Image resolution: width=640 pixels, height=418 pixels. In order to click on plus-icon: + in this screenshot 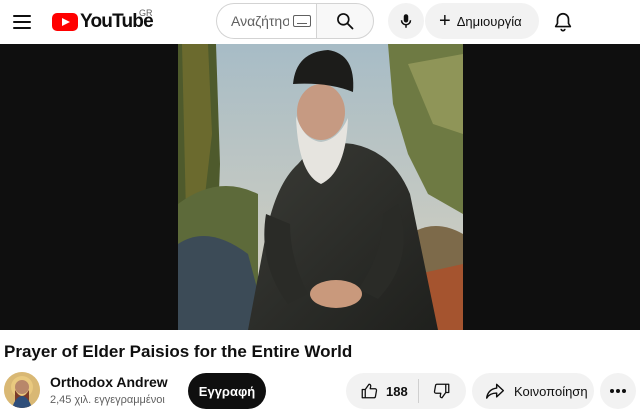, I will do `click(445, 21)`.